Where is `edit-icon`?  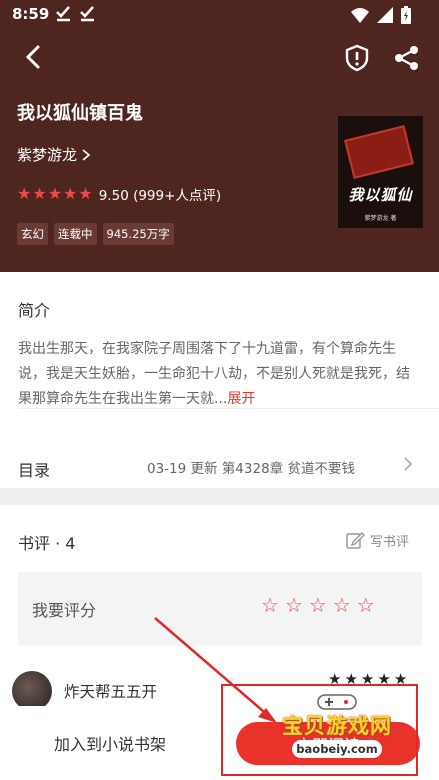
edit-icon is located at coordinates (355, 540).